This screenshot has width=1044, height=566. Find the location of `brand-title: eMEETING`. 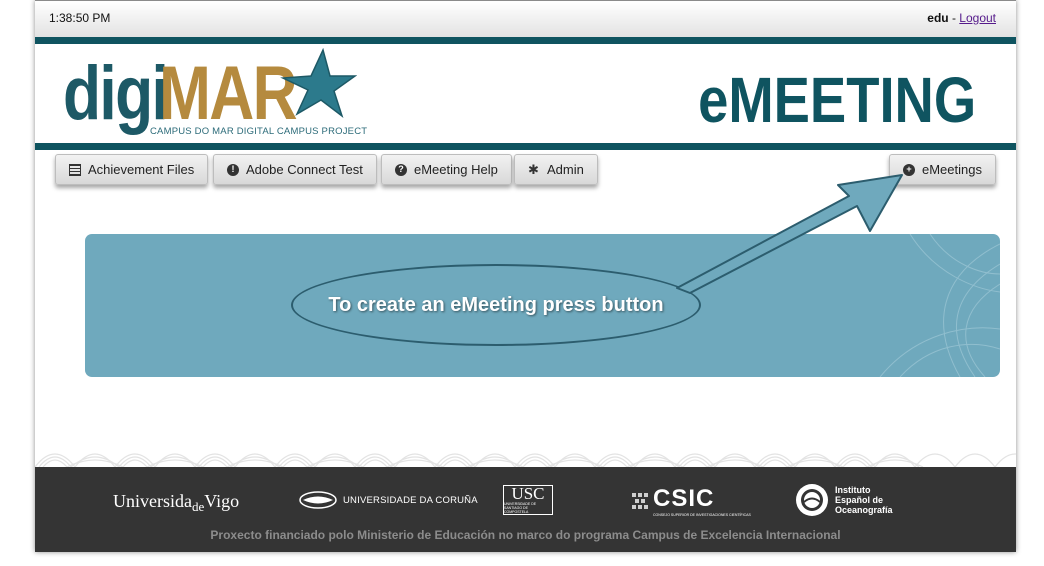

brand-title: eMEETING is located at coordinates (836, 100).